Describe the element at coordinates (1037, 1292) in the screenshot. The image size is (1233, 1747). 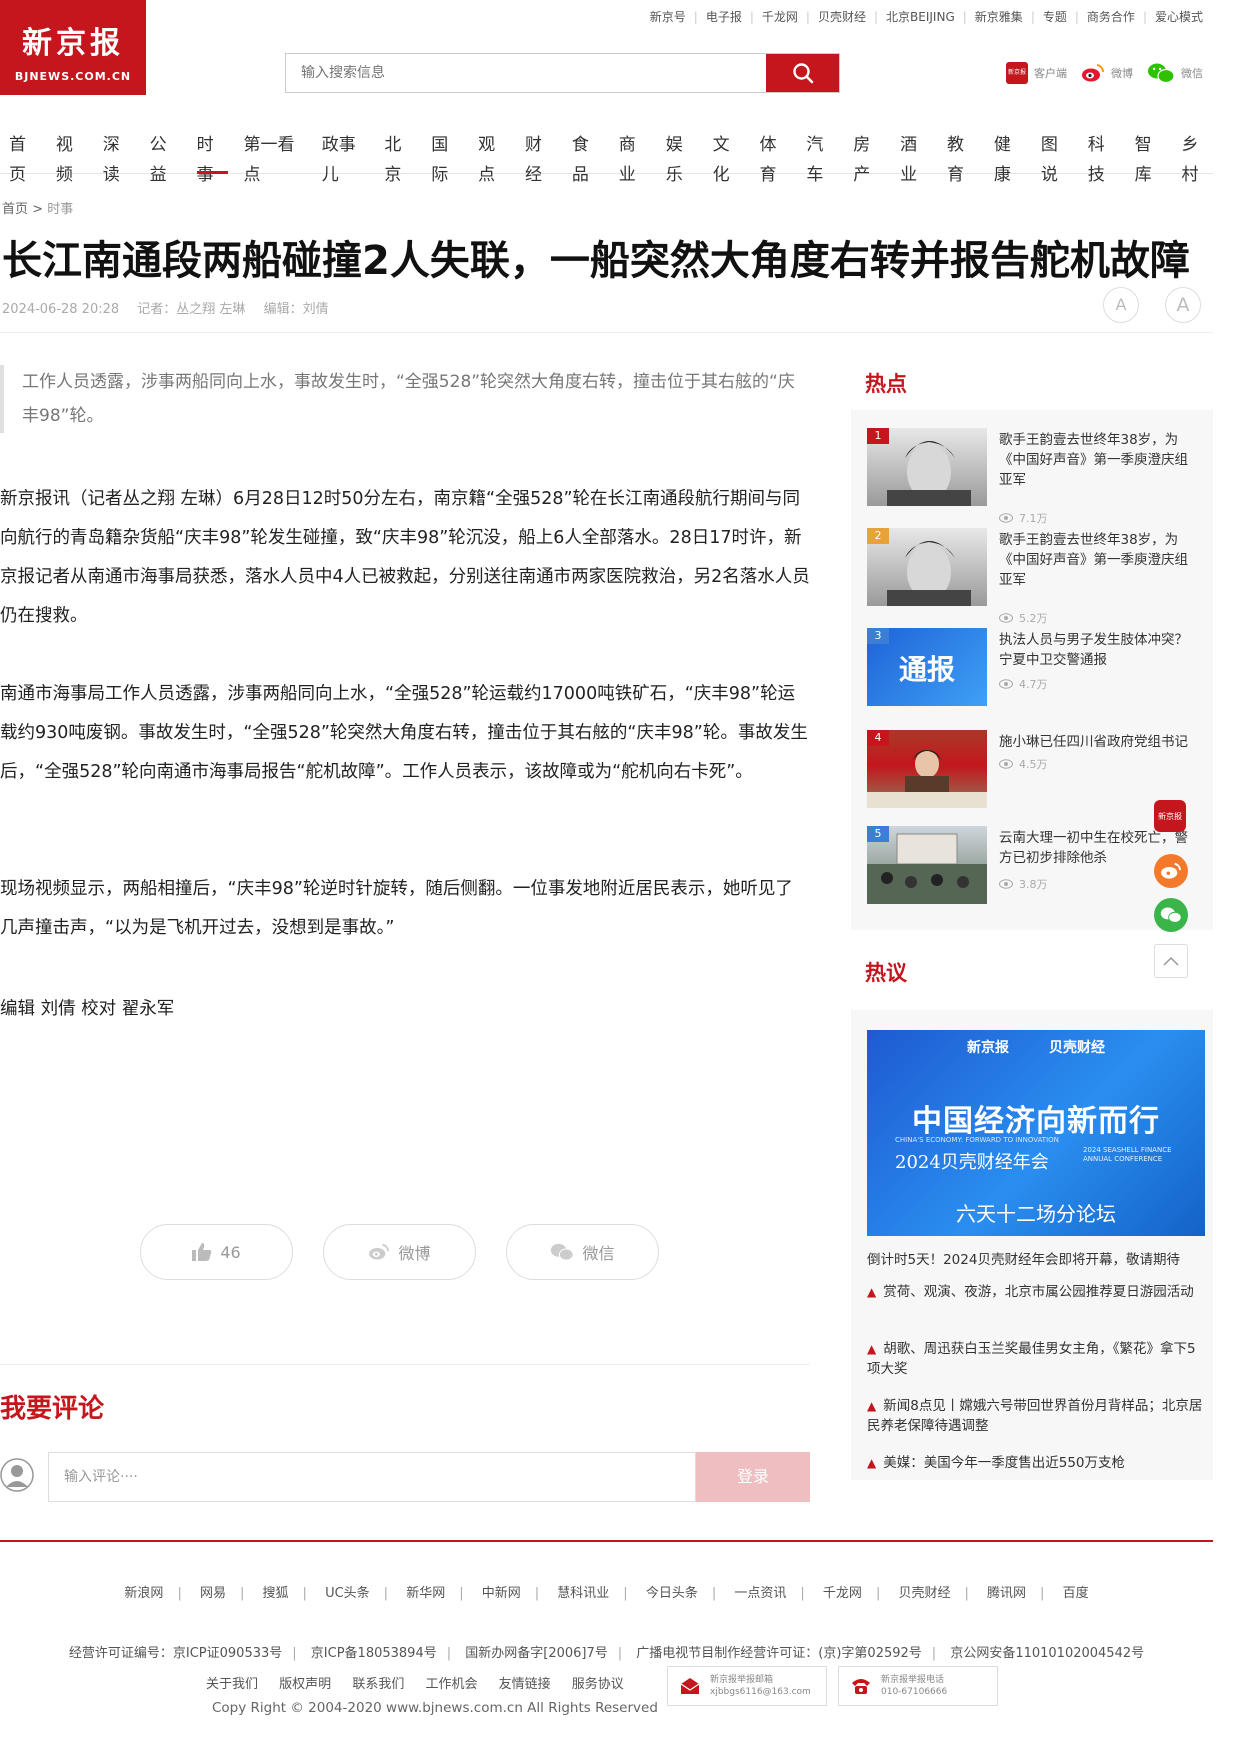
I see `debate-item: ▲ 赏荷、观演、夜游，北京市属公园推荐夏日游园活动` at that location.